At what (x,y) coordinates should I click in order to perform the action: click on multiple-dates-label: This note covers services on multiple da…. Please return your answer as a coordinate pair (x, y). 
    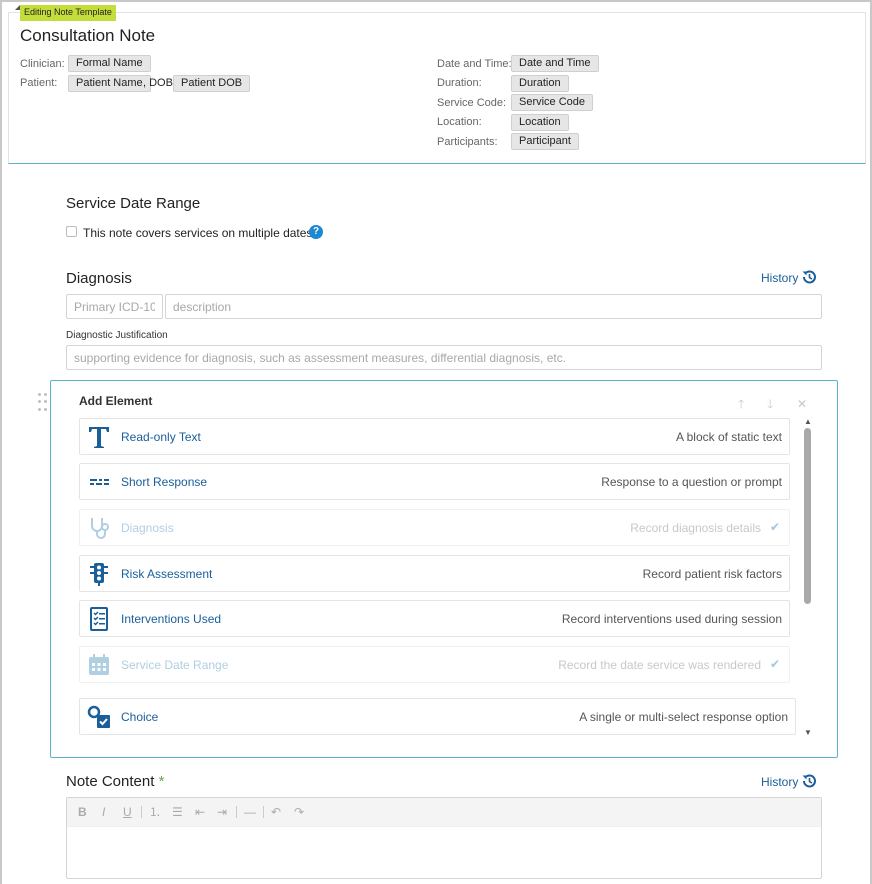
    Looking at the image, I should click on (199, 233).